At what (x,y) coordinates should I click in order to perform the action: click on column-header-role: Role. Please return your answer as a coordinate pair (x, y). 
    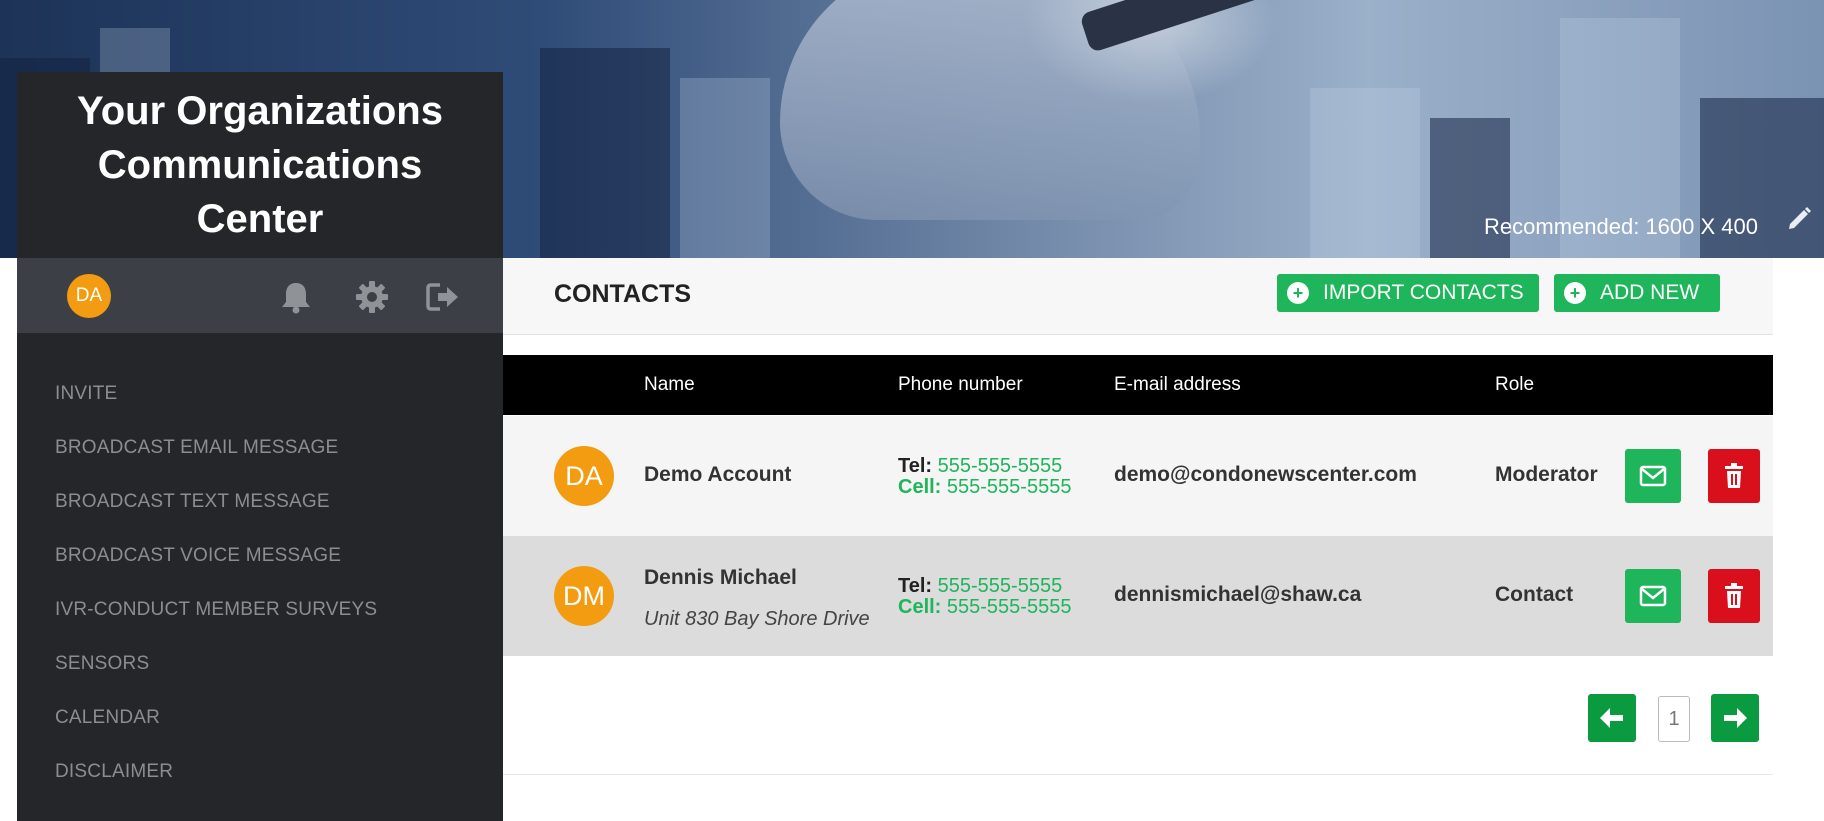
    Looking at the image, I should click on (1514, 385).